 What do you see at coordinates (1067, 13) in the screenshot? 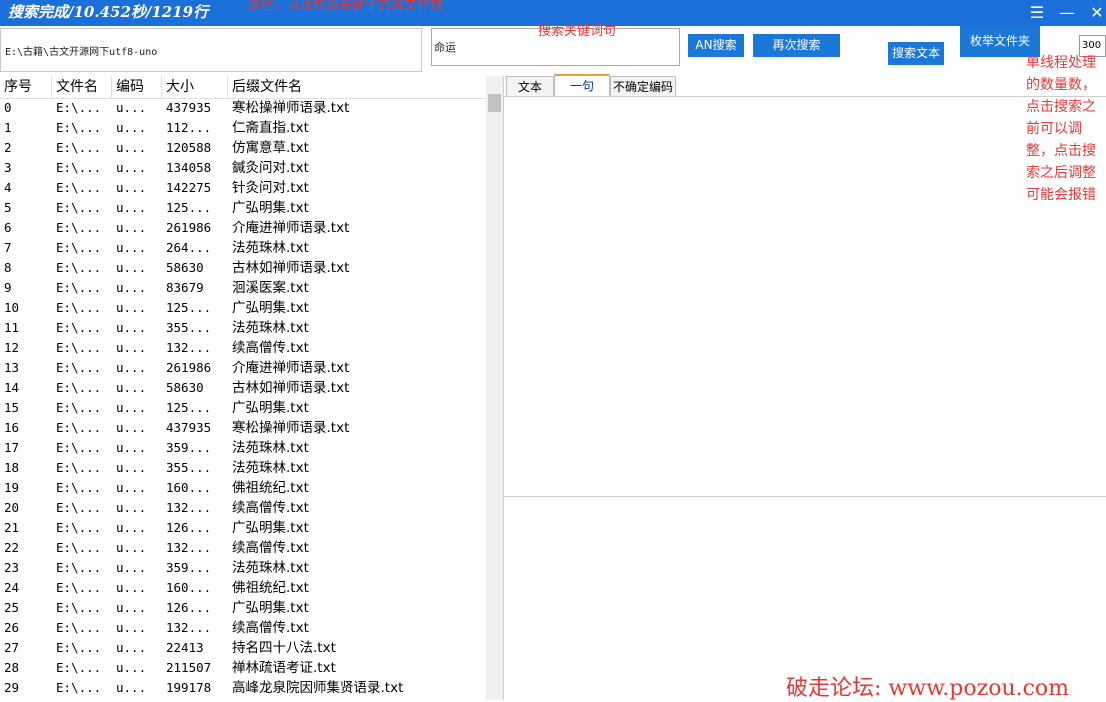
I see `minimize-icon: —` at bounding box center [1067, 13].